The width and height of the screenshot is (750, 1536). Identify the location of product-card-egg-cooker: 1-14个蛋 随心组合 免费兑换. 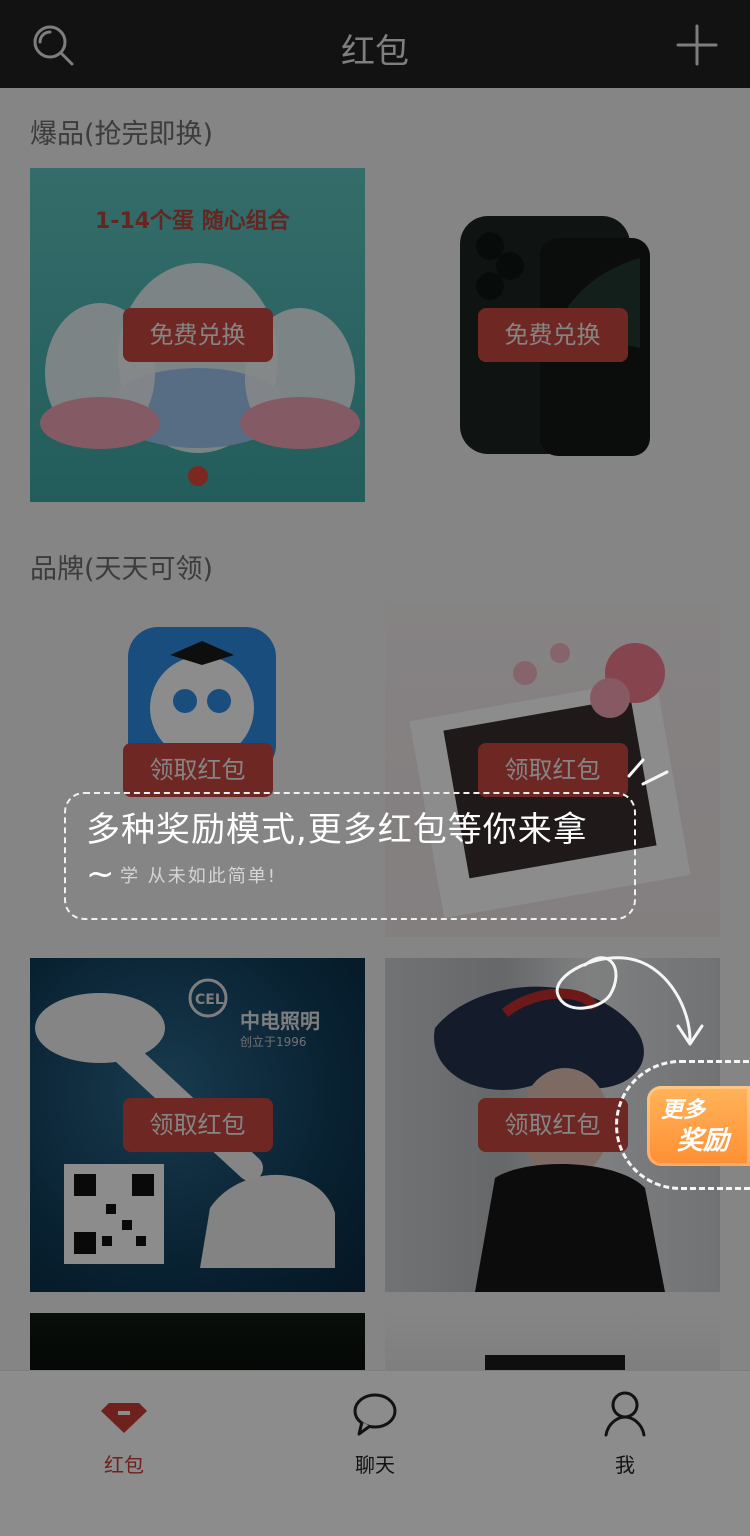
(197, 335).